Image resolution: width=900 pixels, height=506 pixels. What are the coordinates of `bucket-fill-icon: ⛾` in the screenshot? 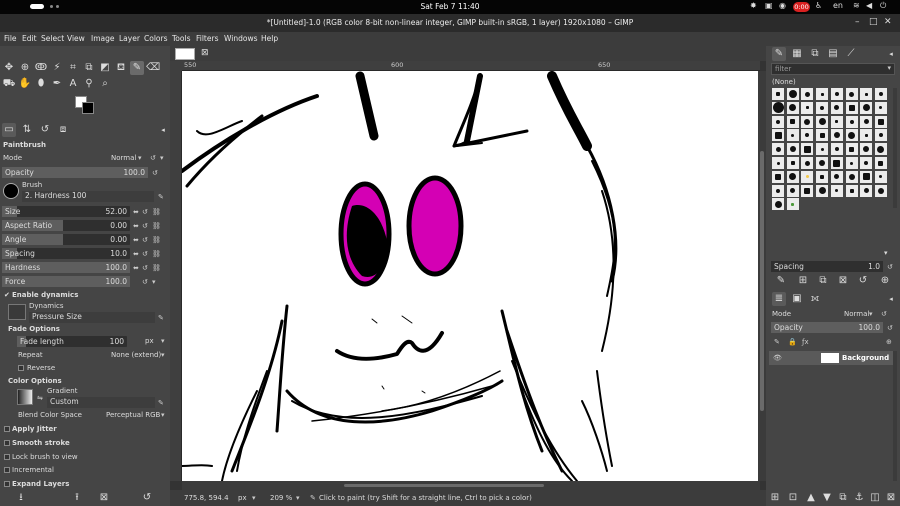 It's located at (121, 68).